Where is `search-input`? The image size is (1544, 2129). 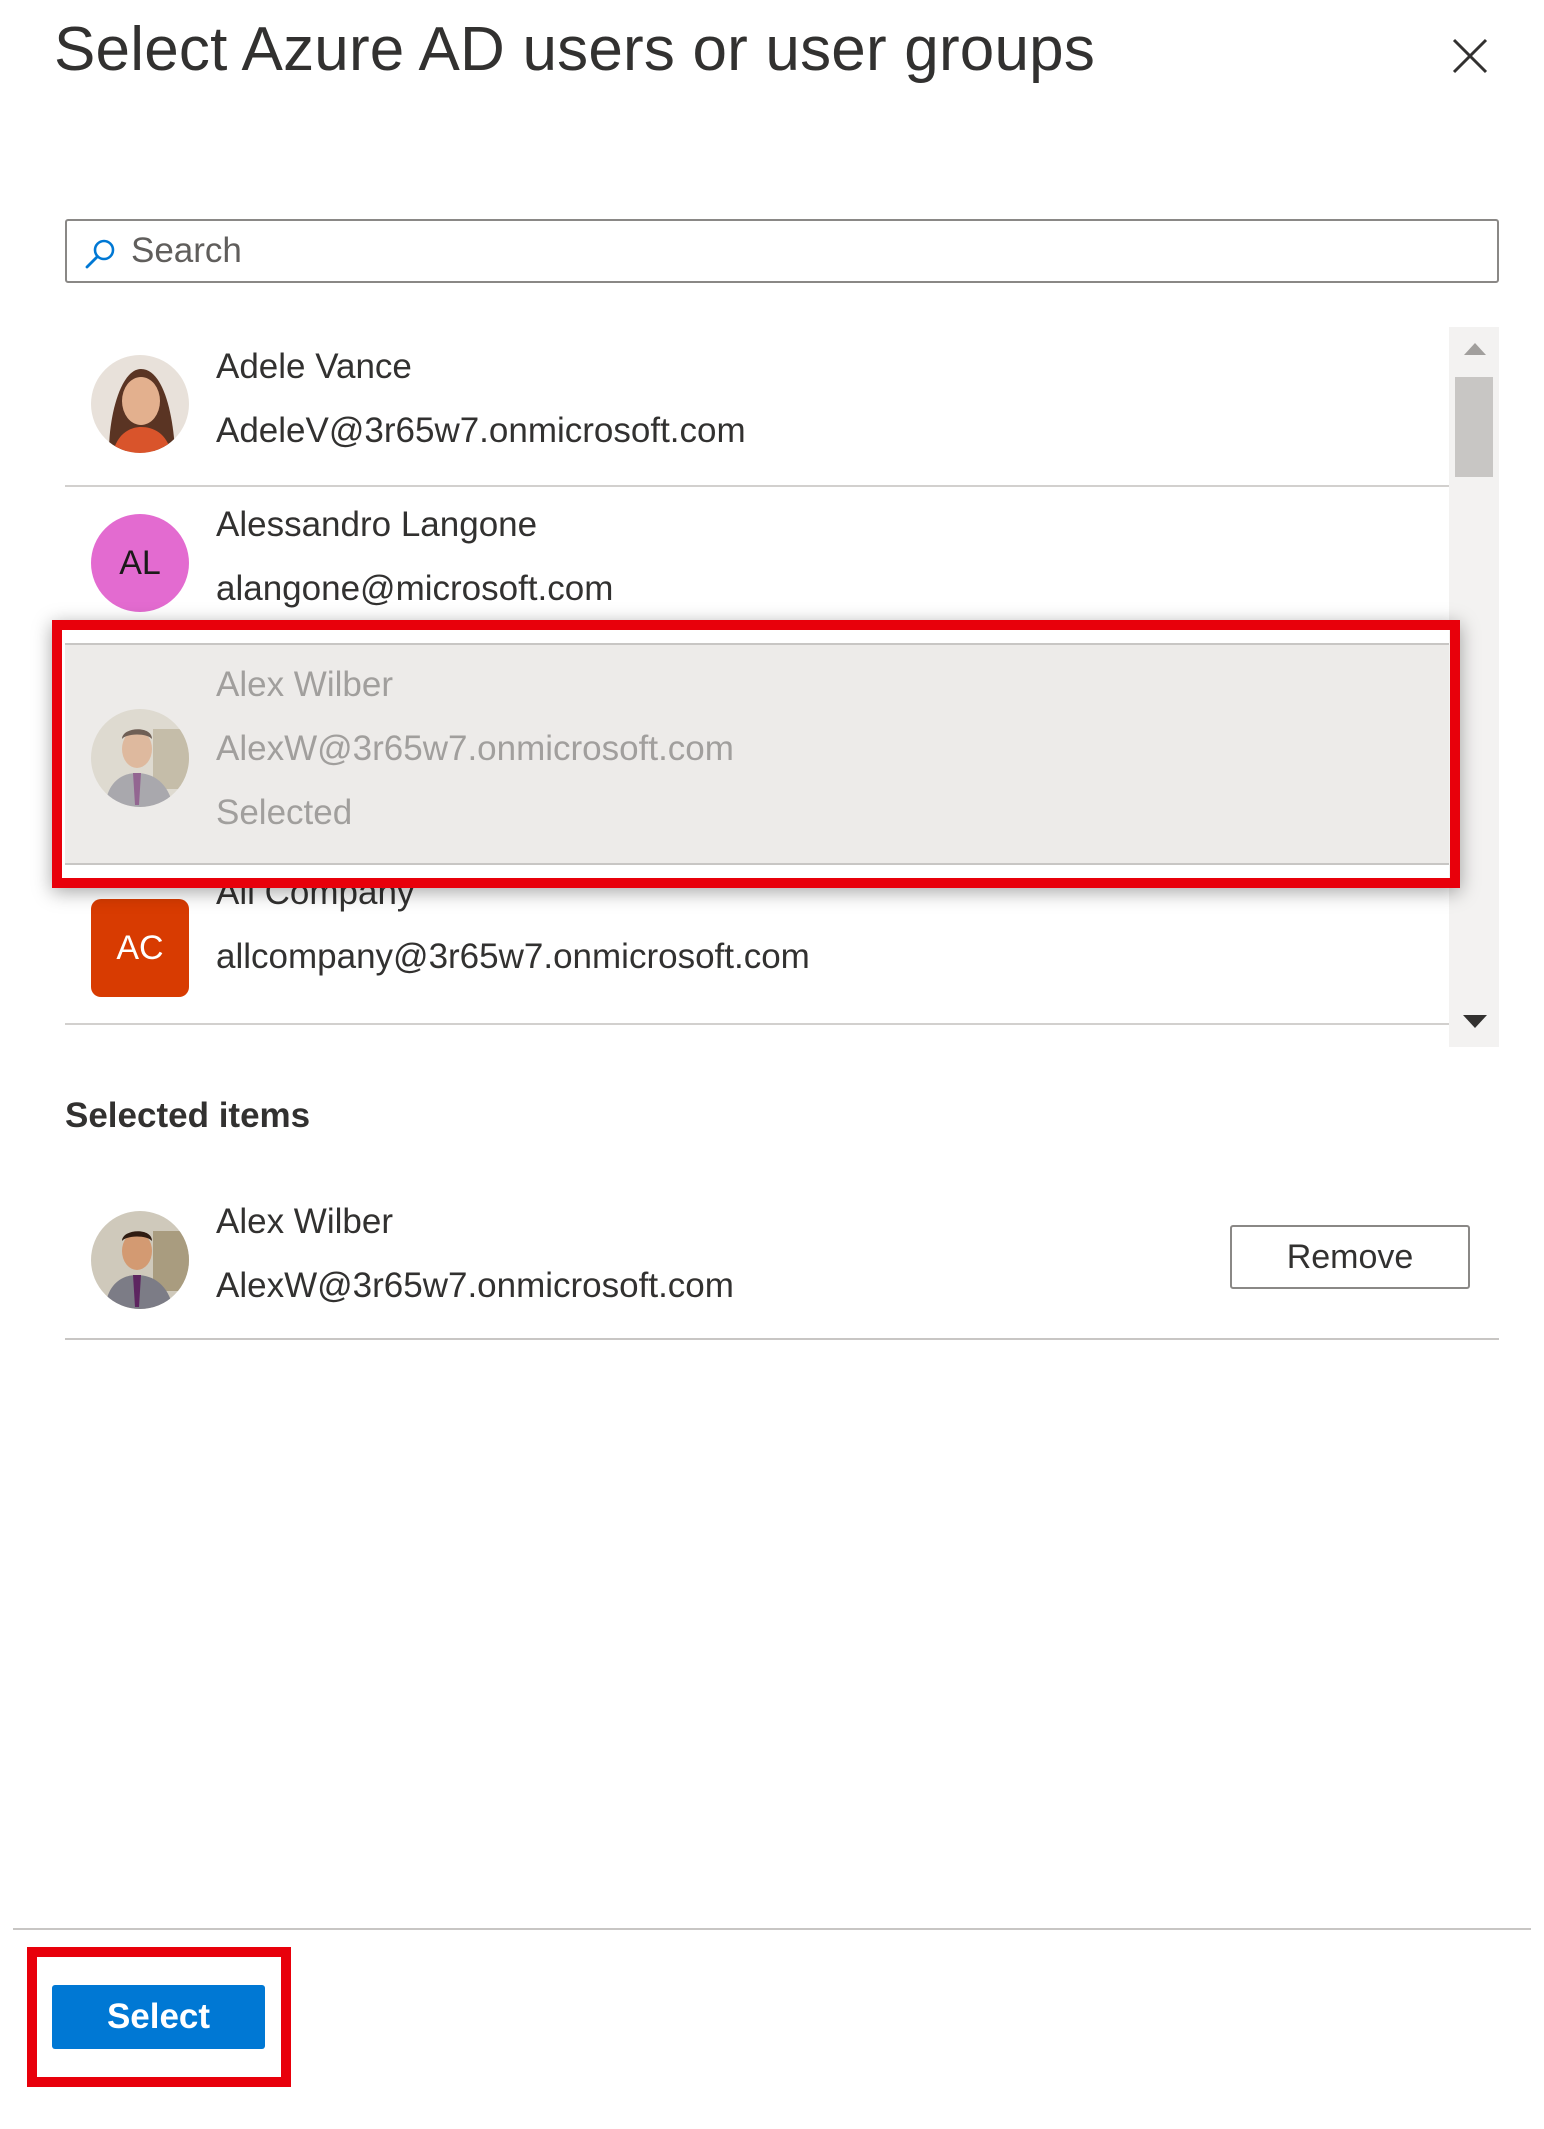
search-input is located at coordinates (806, 251).